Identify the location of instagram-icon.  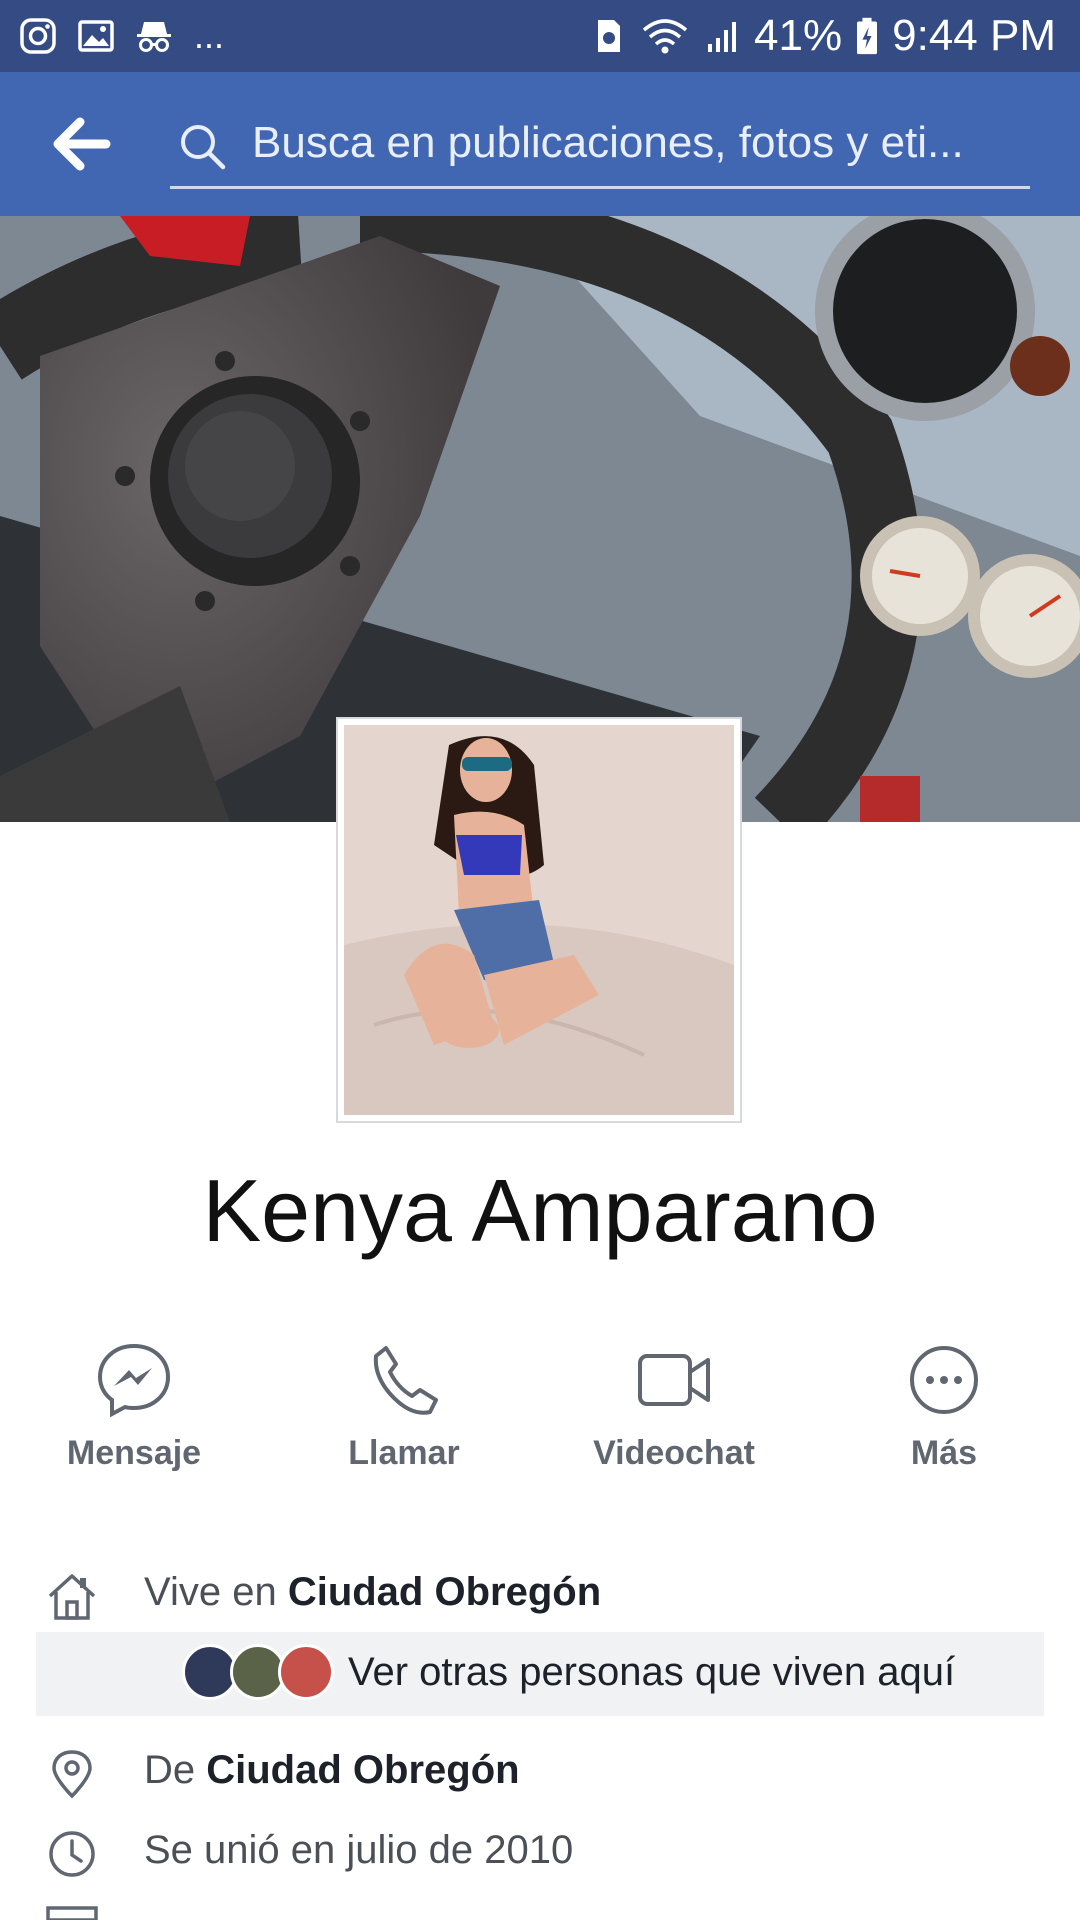
(38, 36).